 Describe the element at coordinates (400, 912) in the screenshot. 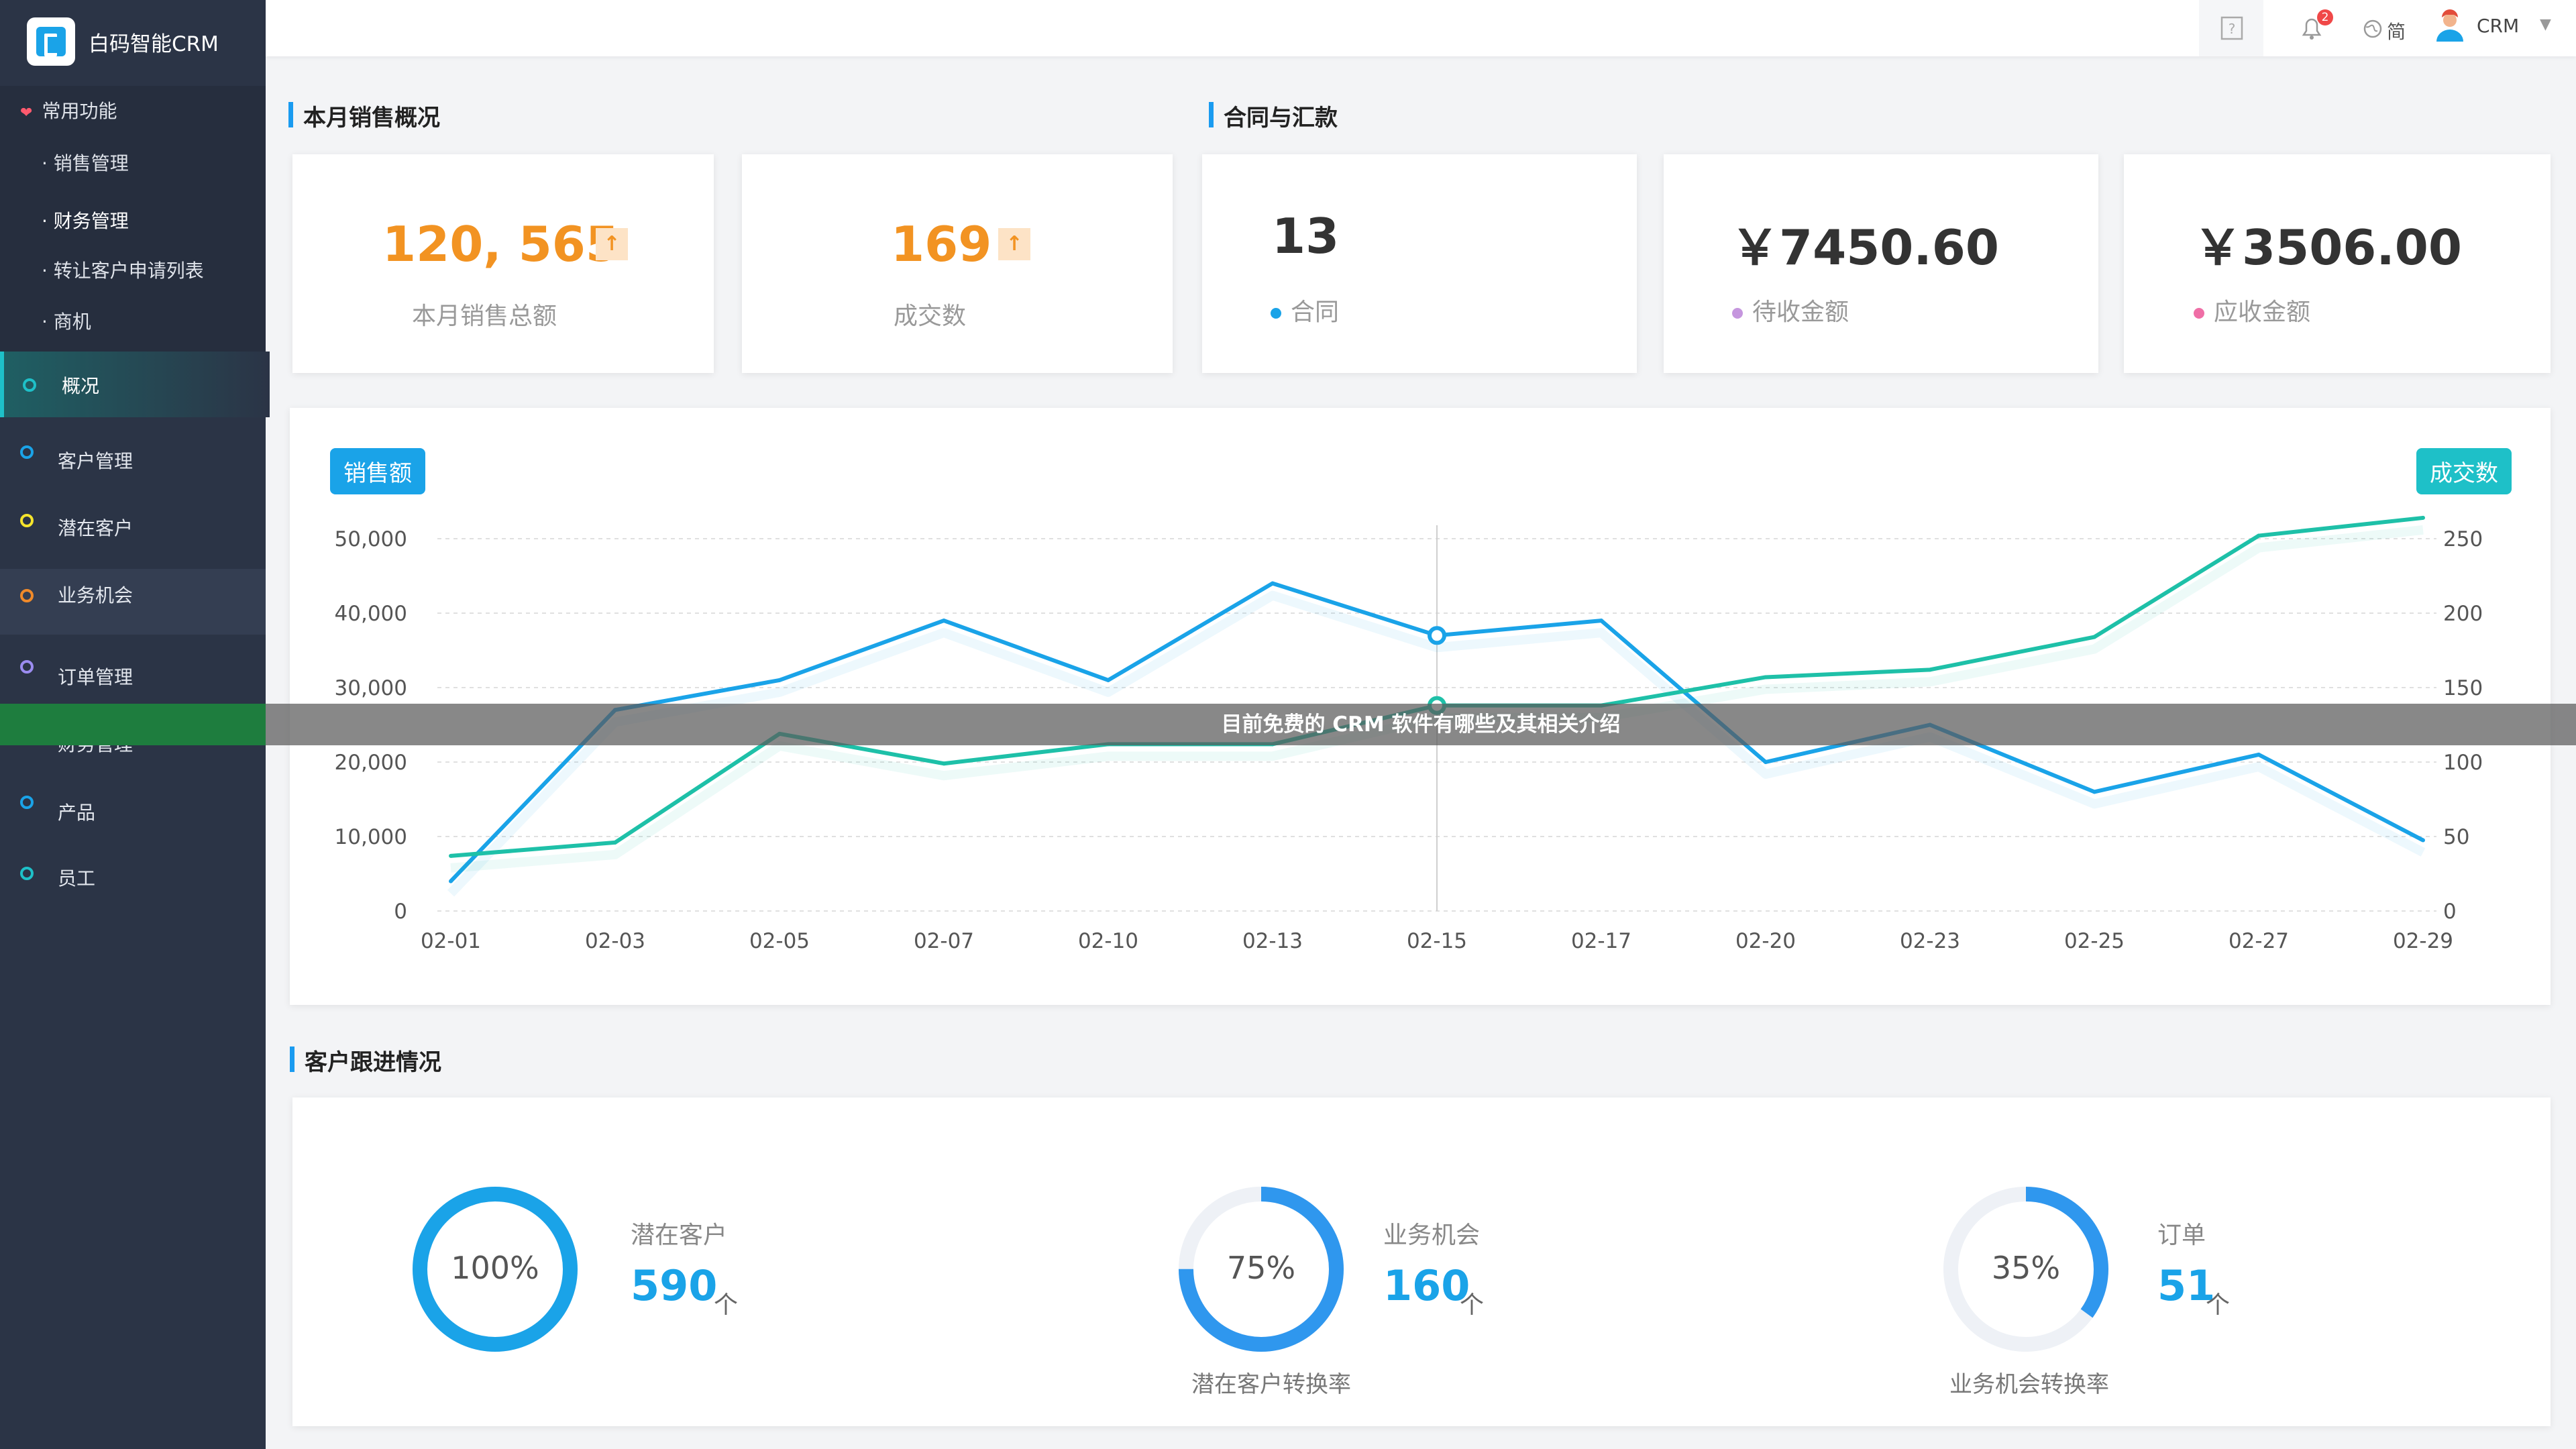

I see `y-left-tick-label: 0` at that location.